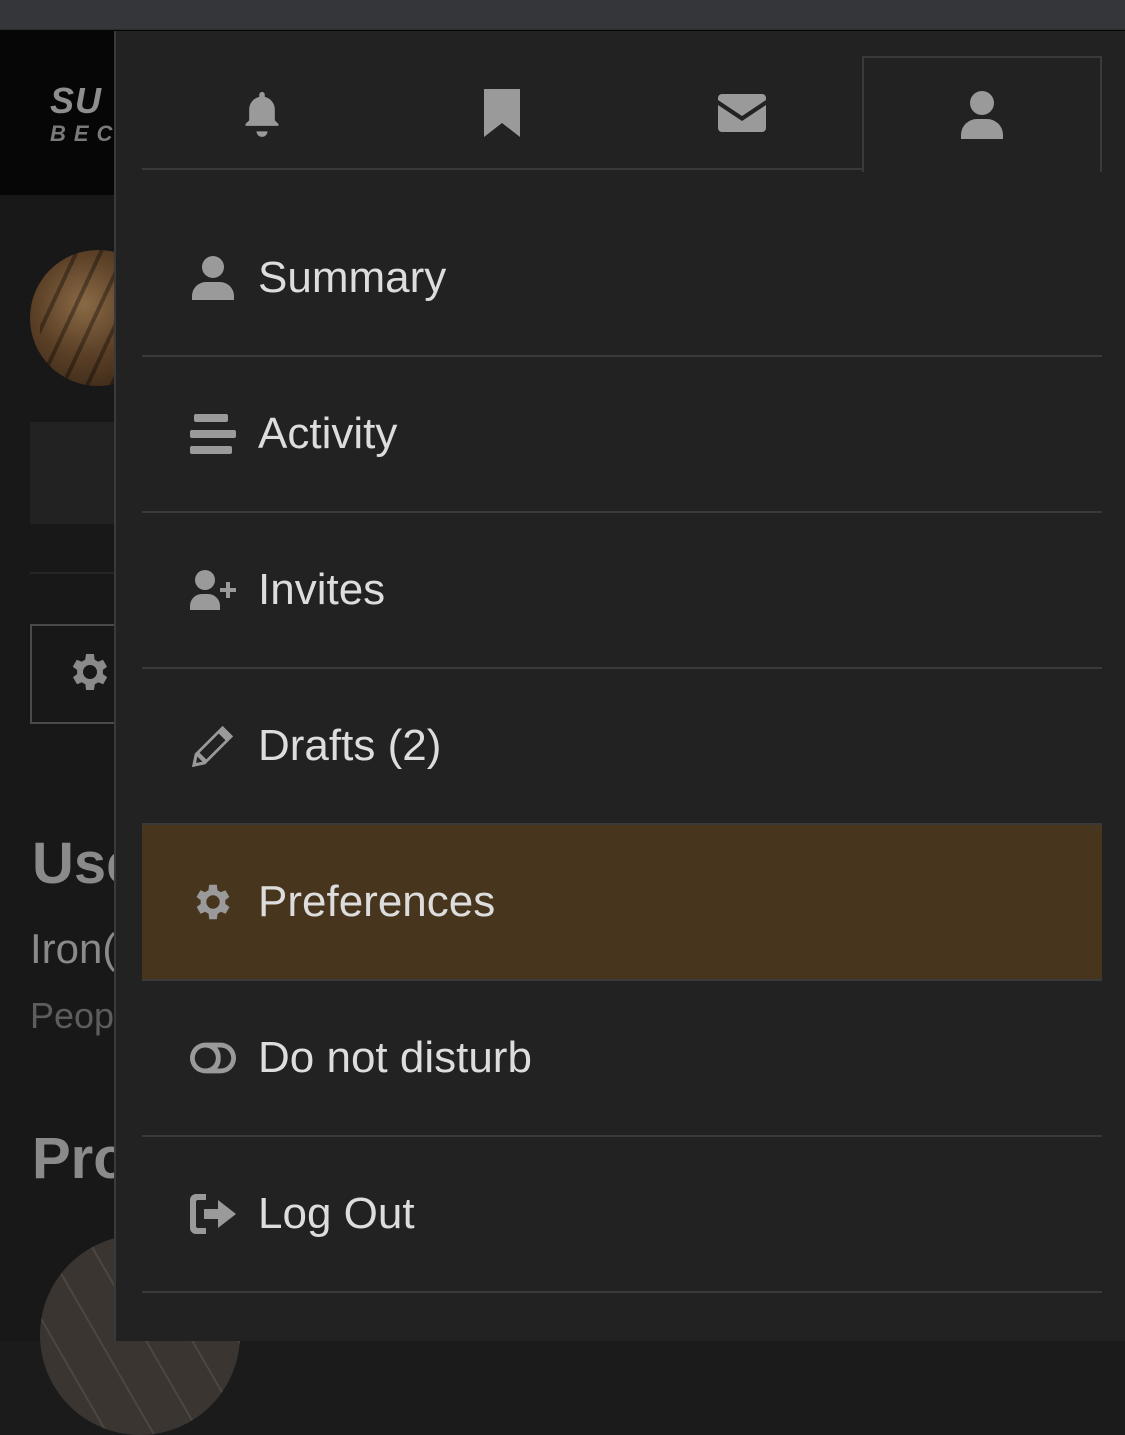  What do you see at coordinates (350, 745) in the screenshot?
I see `menu-item-label: Drafts (2)` at bounding box center [350, 745].